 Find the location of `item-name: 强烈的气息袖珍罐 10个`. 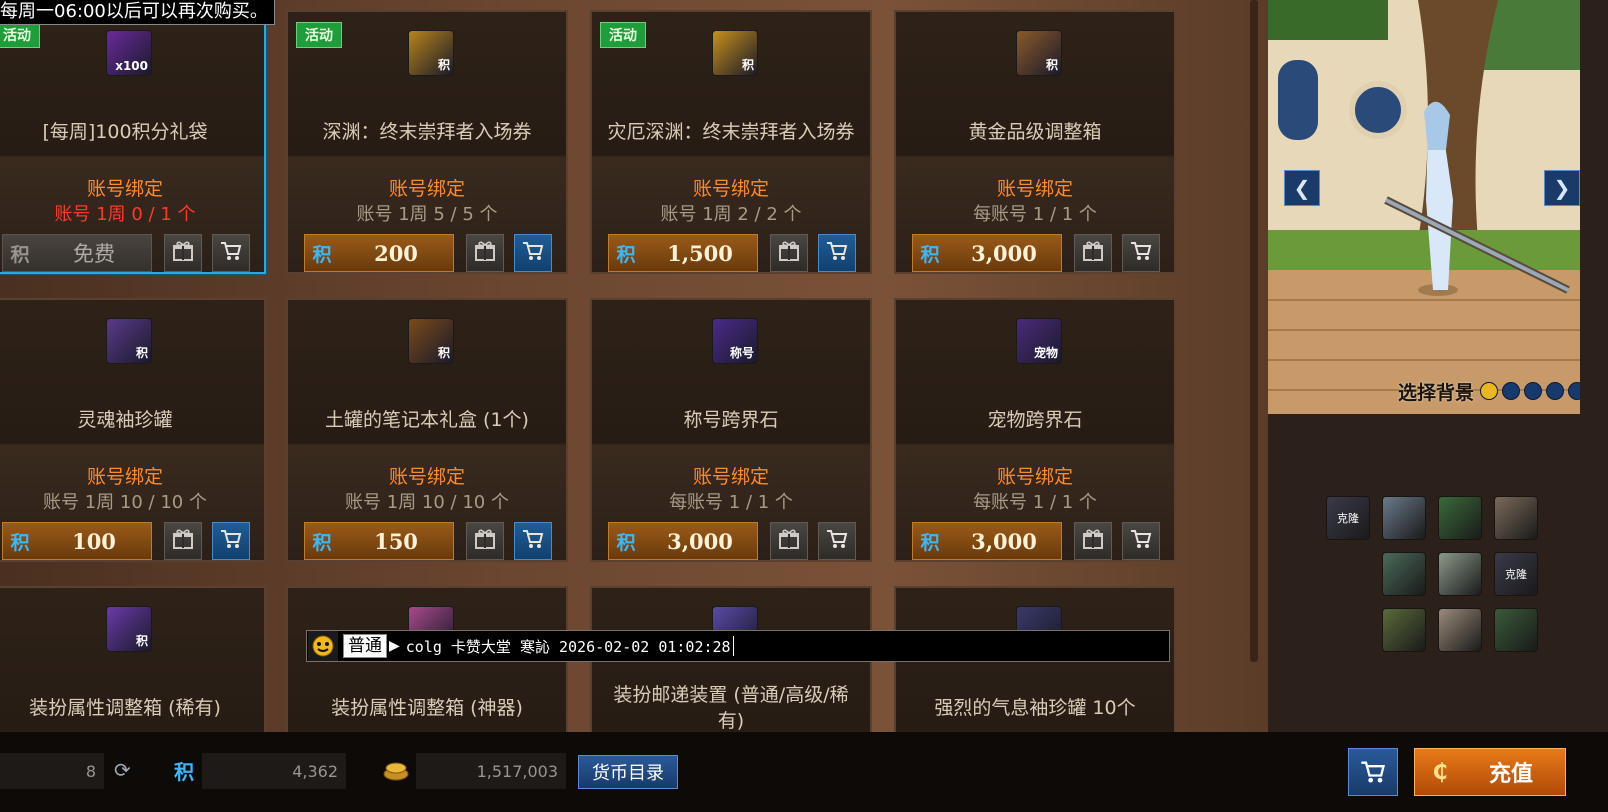

item-name: 强烈的气息袖珍罐 10个 is located at coordinates (1035, 708).